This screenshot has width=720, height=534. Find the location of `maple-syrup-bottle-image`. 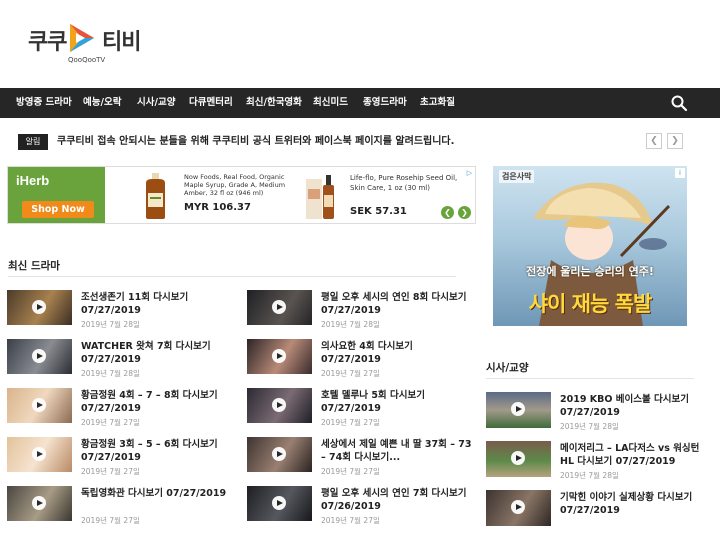

maple-syrup-bottle-image is located at coordinates (155, 196).